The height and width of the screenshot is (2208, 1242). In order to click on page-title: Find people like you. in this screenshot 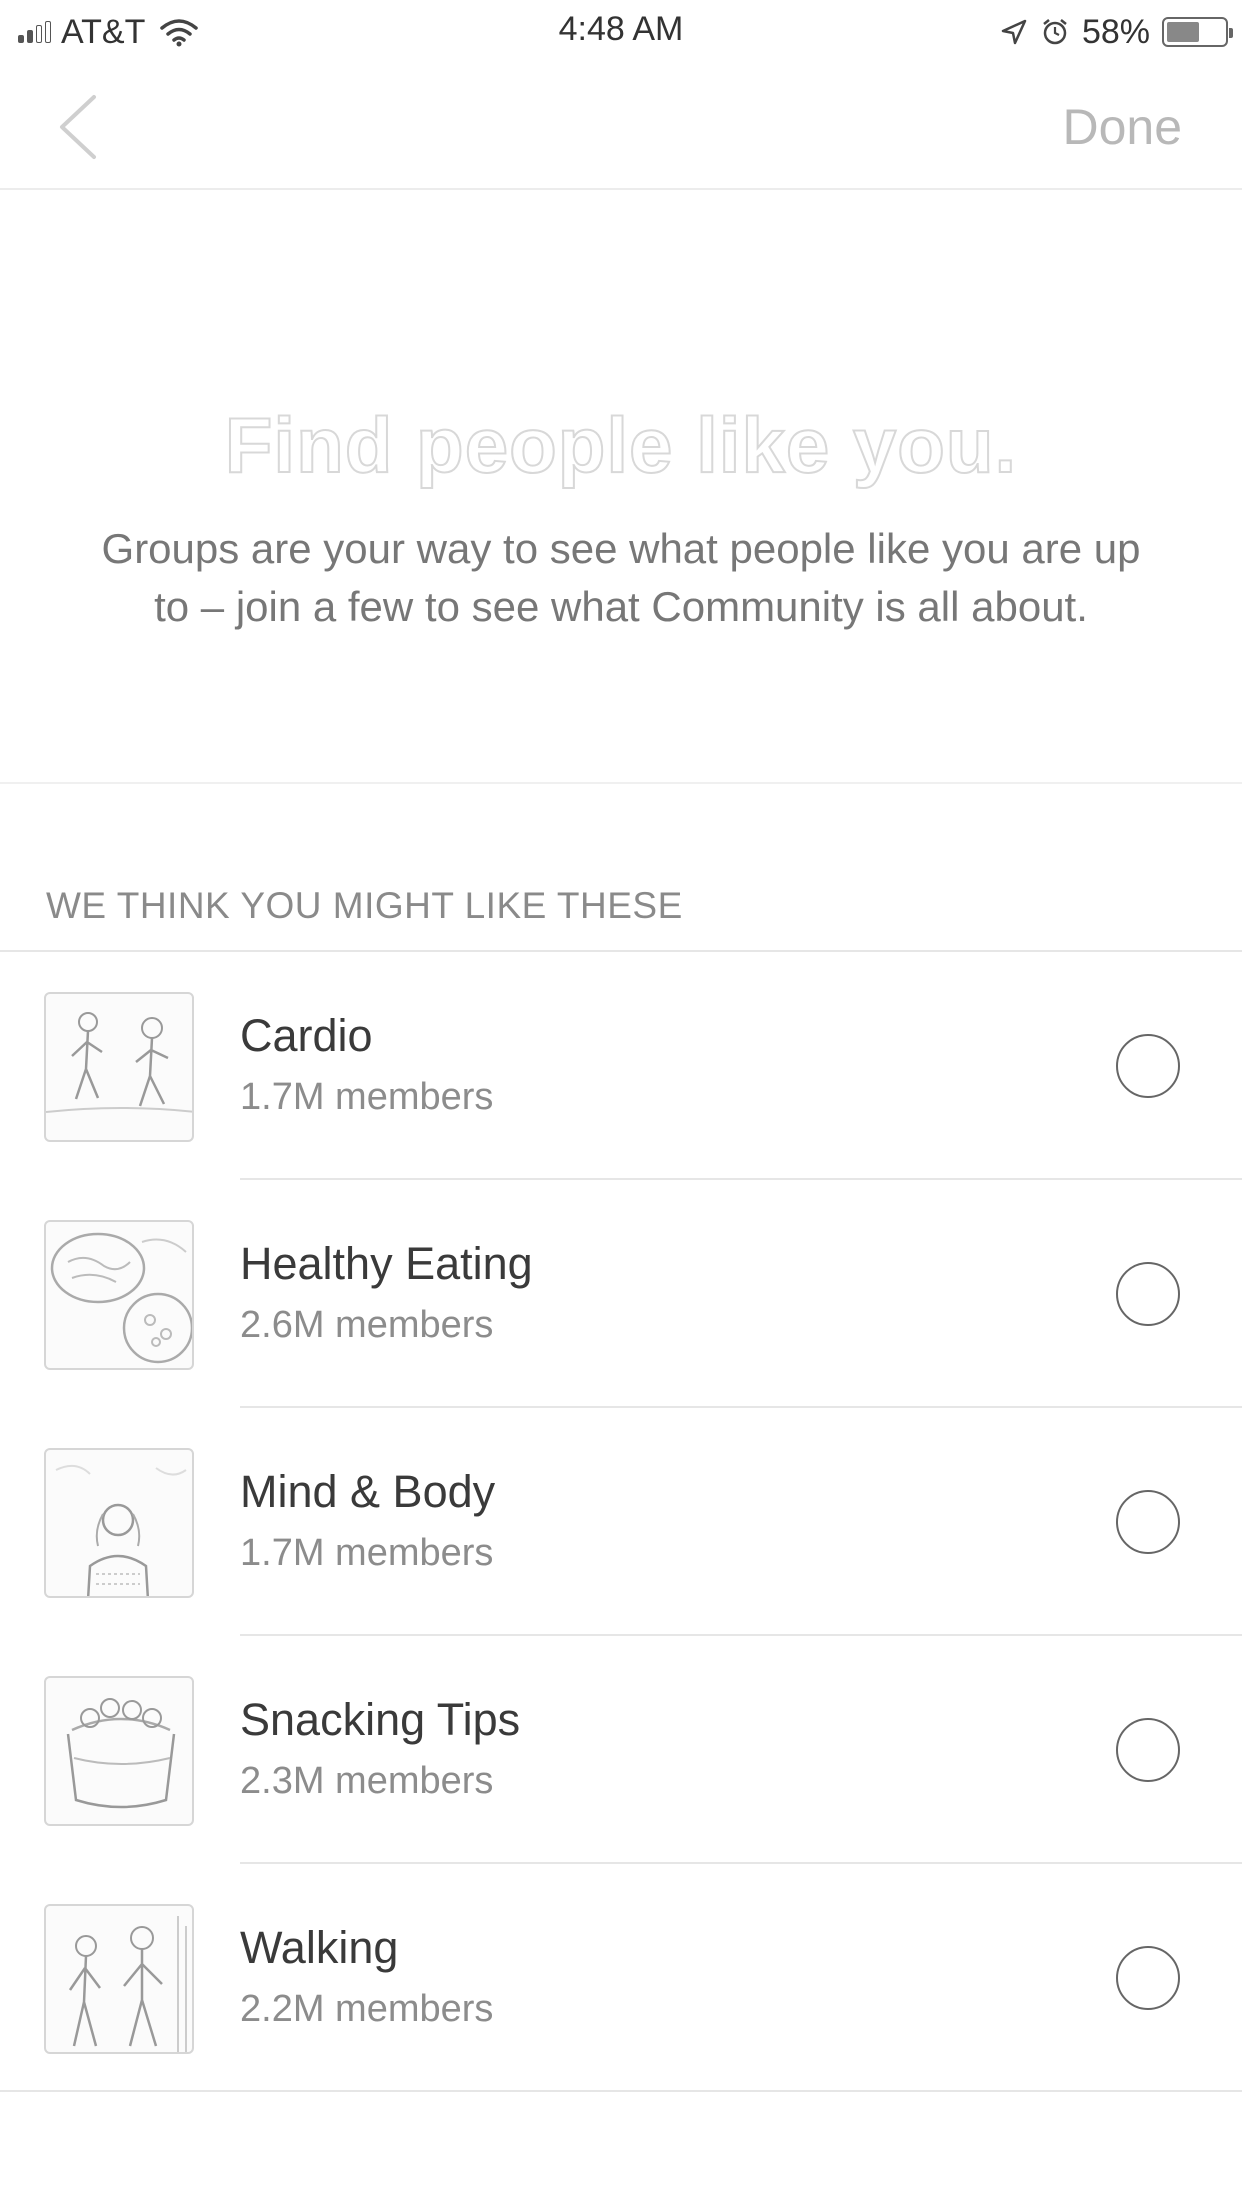, I will do `click(621, 445)`.